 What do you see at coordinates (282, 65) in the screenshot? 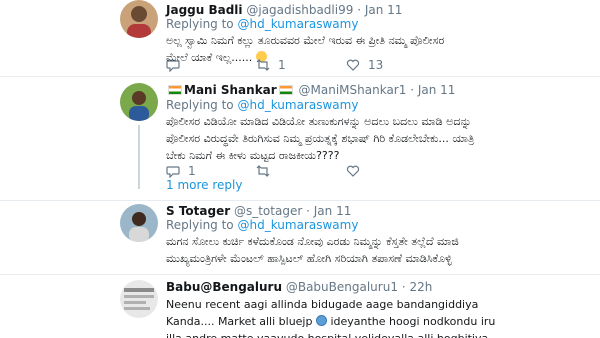
I see `retweet-count: 1` at bounding box center [282, 65].